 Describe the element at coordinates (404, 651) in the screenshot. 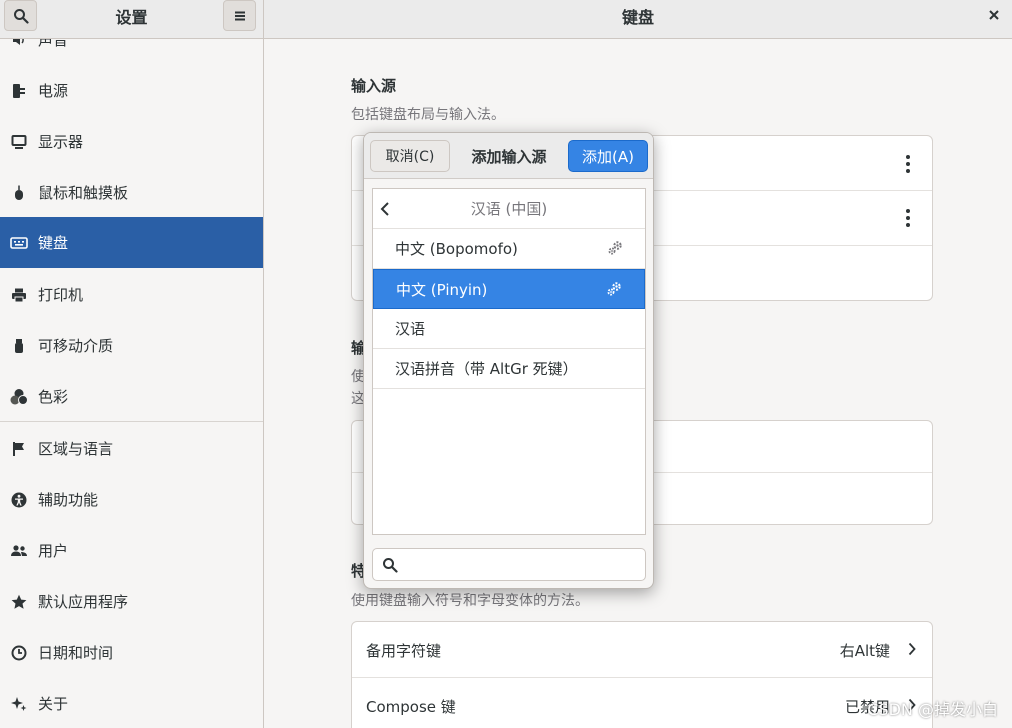

I see `row-label: 备用字符键` at that location.